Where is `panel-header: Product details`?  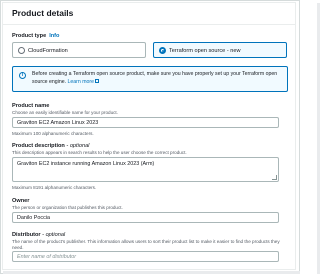 panel-header: Product details is located at coordinates (149, 14).